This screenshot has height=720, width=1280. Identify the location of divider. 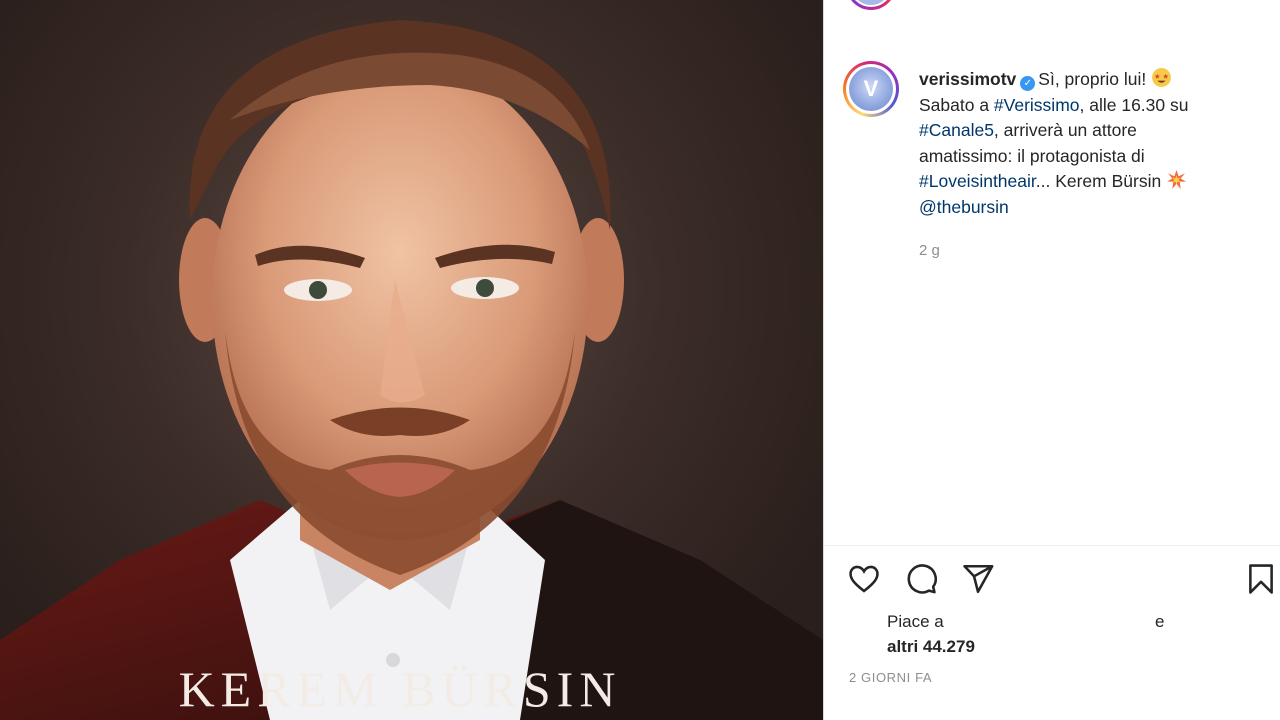
(1052, 545).